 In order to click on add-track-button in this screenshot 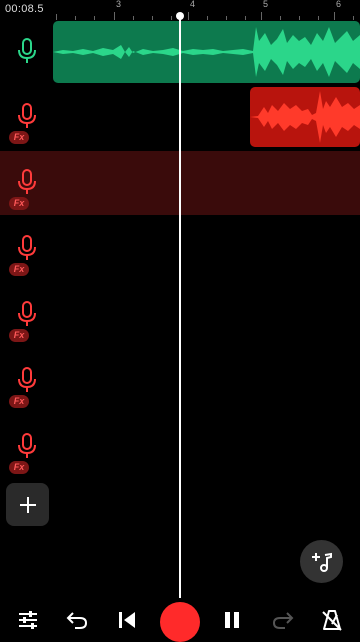, I will do `click(27, 504)`.